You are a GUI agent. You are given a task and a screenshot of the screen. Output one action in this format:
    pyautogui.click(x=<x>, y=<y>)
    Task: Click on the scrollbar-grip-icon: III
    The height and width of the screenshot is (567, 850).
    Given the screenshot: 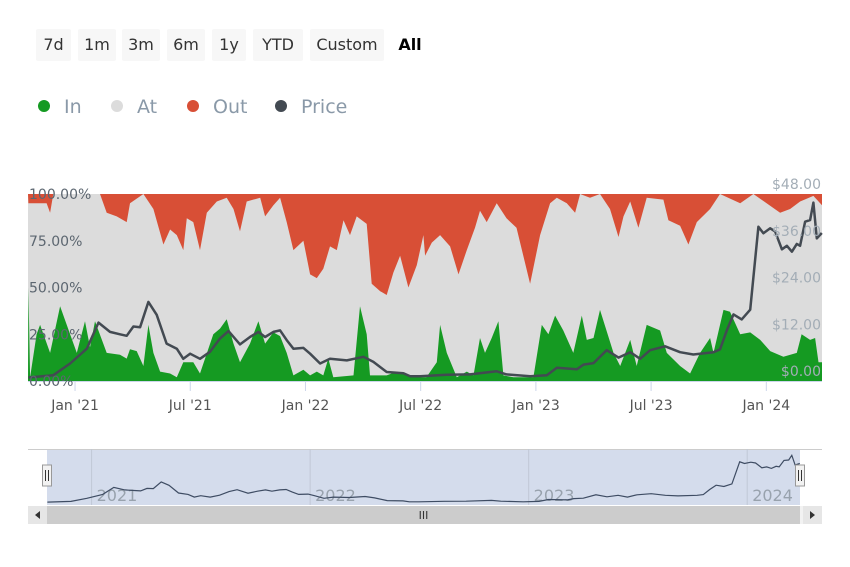 What is the action you would take?
    pyautogui.click(x=424, y=515)
    